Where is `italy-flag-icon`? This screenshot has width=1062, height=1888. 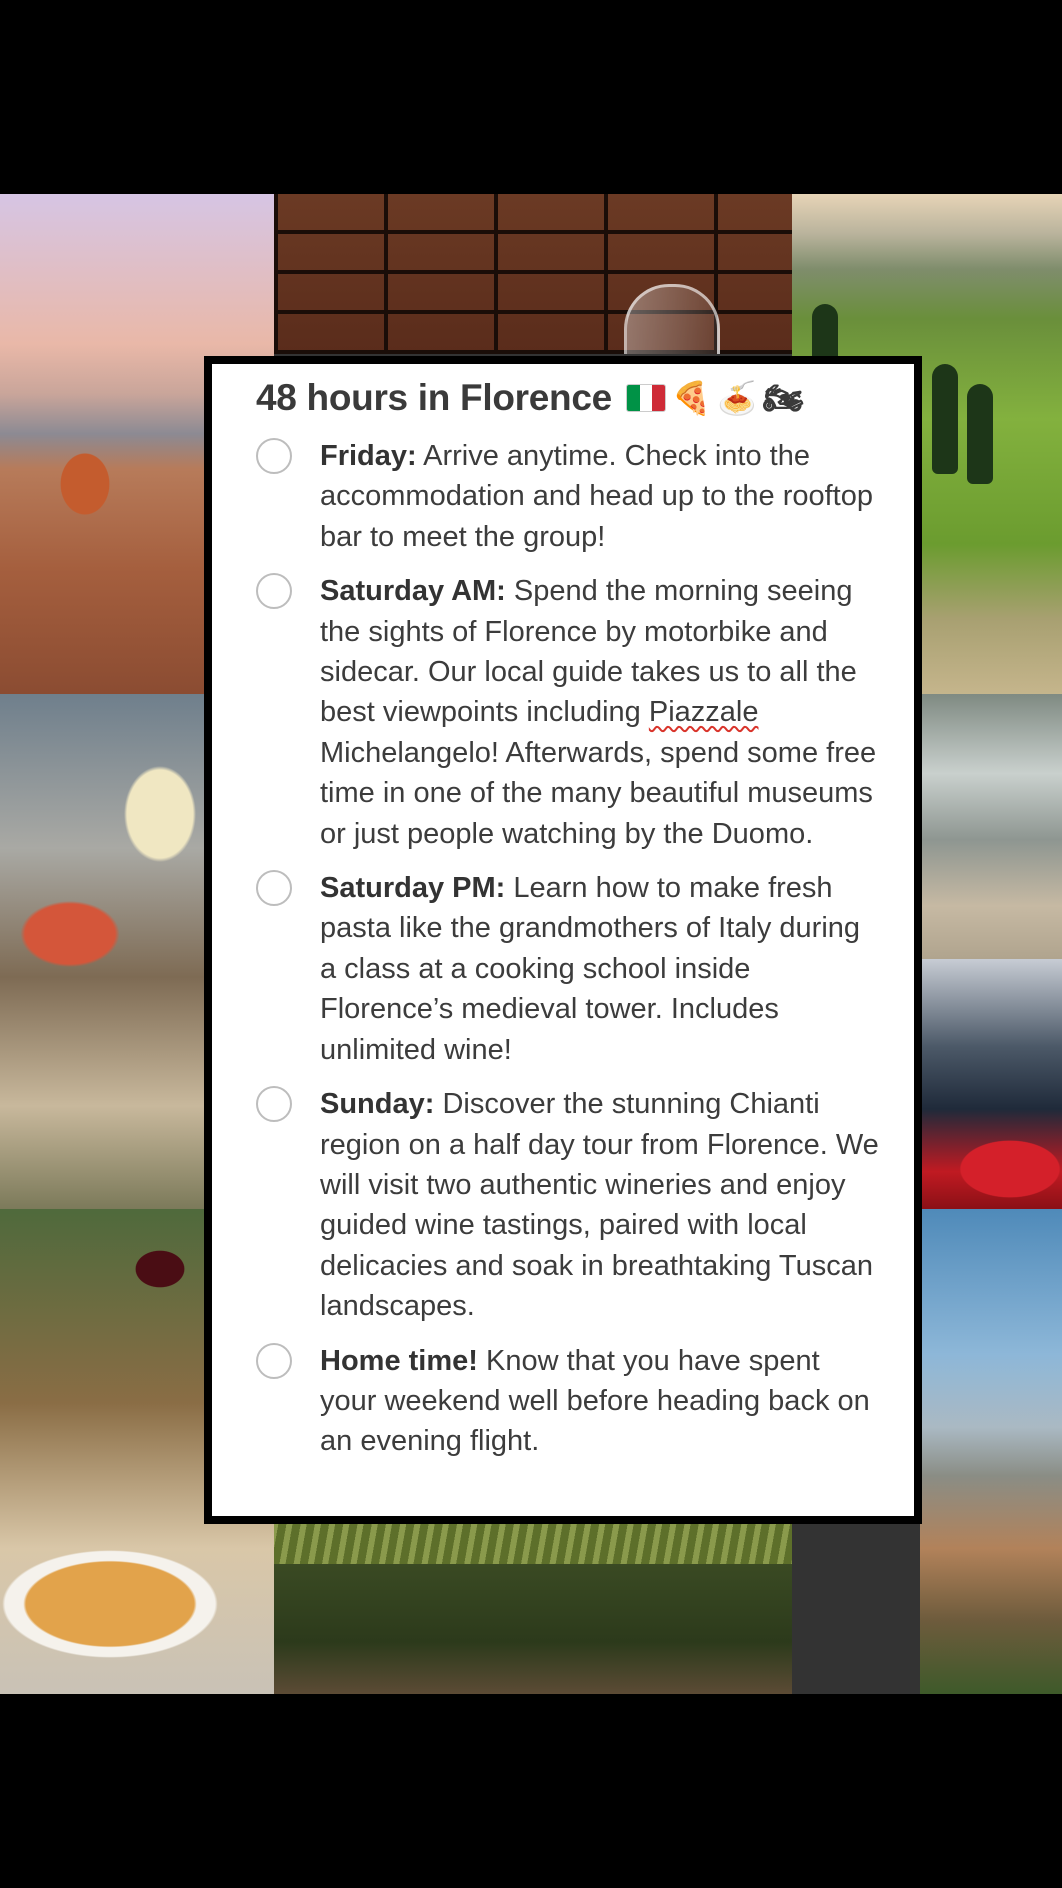 italy-flag-icon is located at coordinates (645, 398).